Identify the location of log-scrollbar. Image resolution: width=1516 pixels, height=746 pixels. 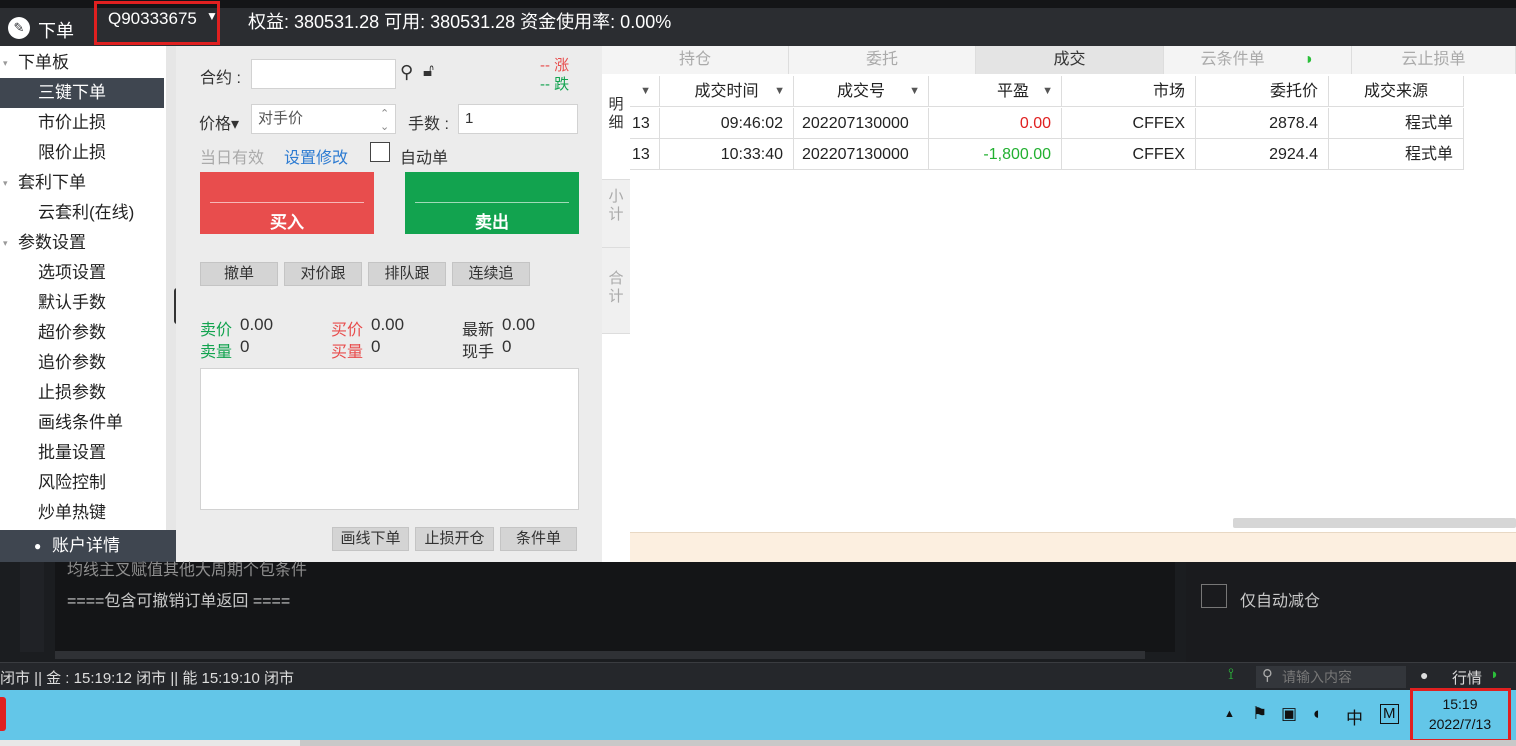
(600, 655).